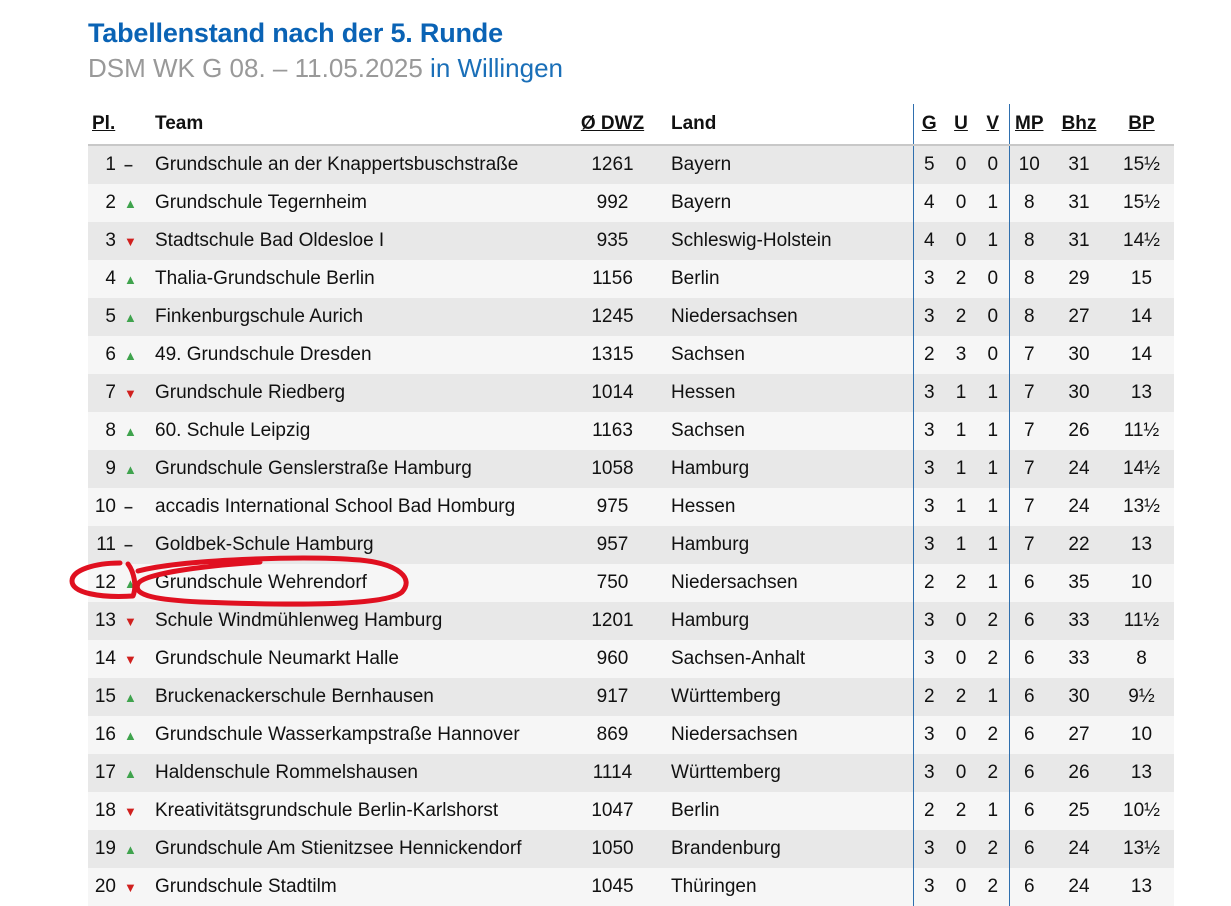 The height and width of the screenshot is (906, 1231). I want to click on team-link: Bruckenackerschule Bernhausen, so click(365, 697).